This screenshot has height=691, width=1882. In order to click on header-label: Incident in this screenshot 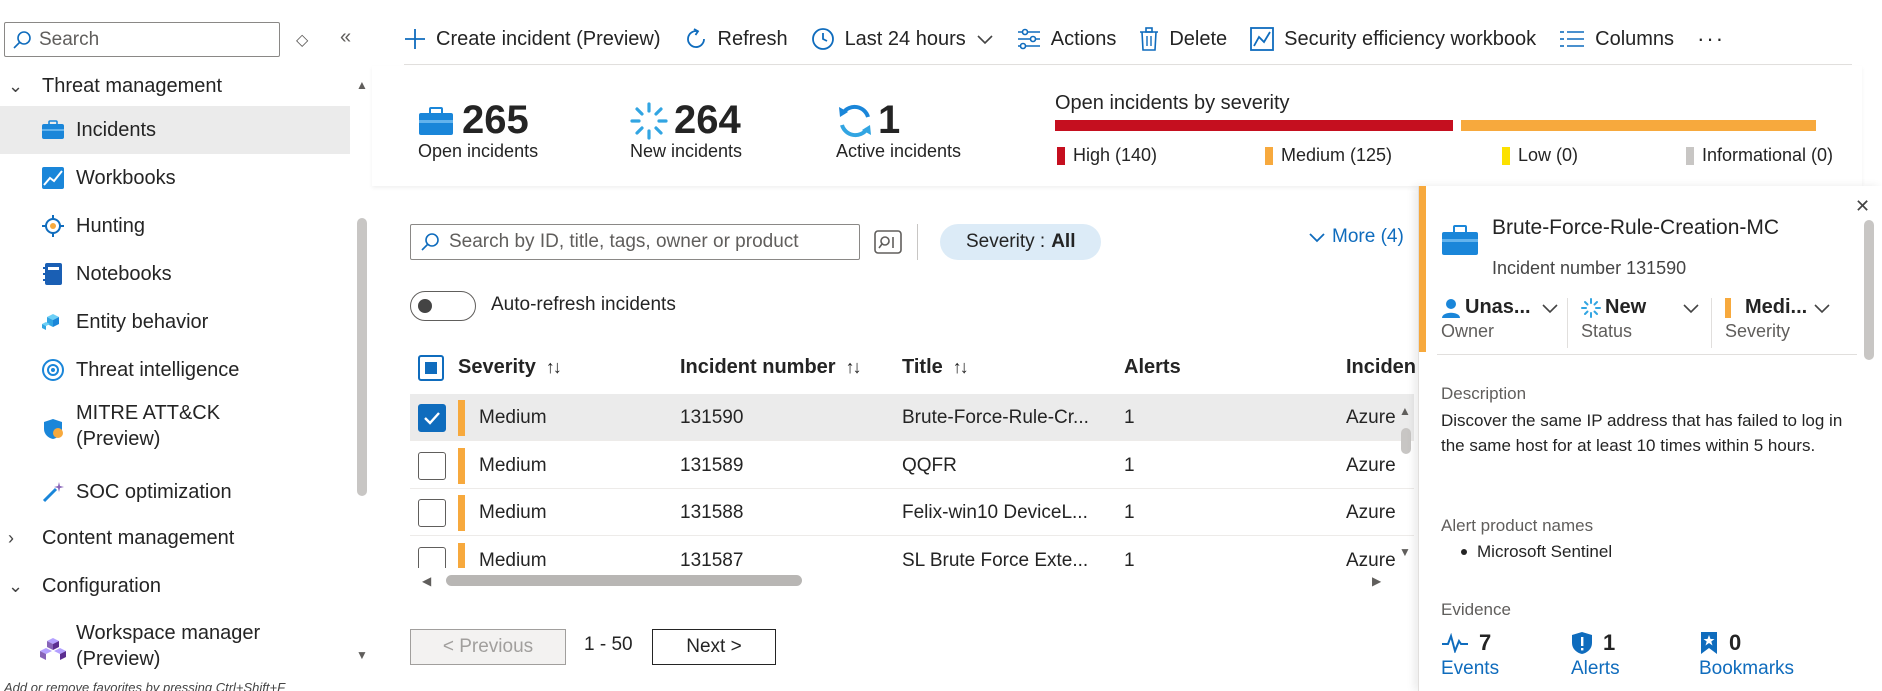, I will do `click(1381, 366)`.